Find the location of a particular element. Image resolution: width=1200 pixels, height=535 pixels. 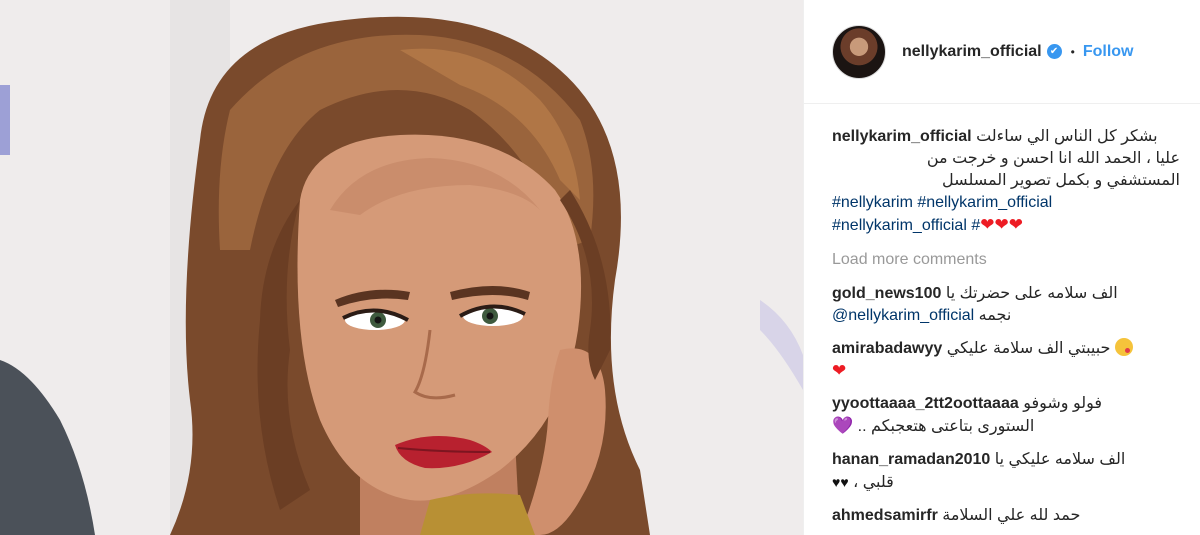

kiss-face-emoji-icon is located at coordinates (1123, 347).